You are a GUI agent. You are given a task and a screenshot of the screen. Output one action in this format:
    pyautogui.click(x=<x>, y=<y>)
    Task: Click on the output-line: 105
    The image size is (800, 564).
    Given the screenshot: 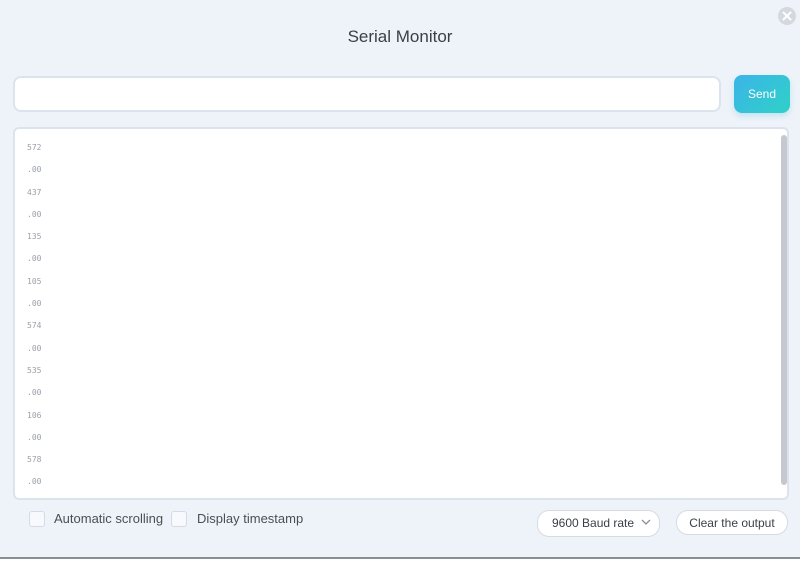 What is the action you would take?
    pyautogui.click(x=34, y=281)
    